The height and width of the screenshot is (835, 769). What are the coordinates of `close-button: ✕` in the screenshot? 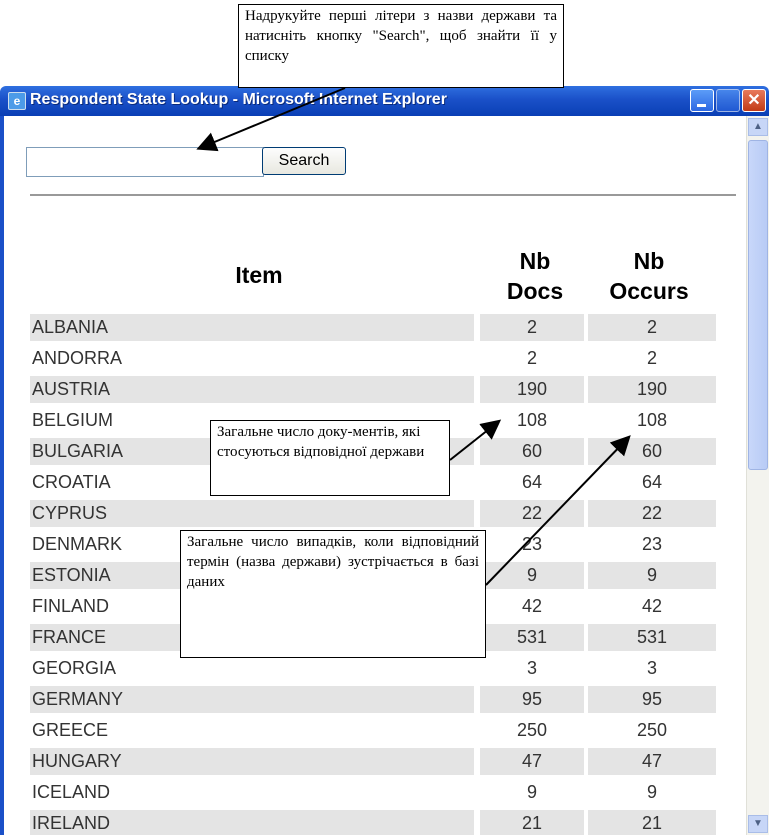 It's located at (754, 100).